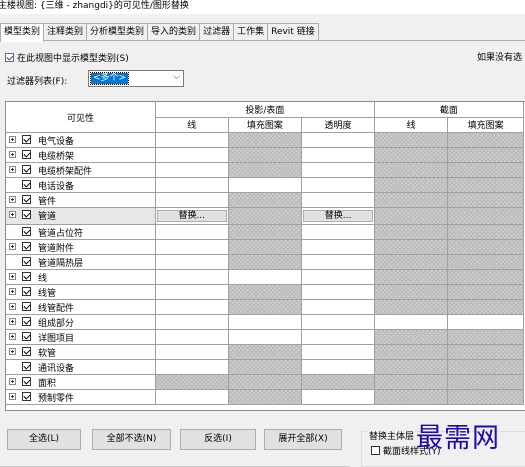 The width and height of the screenshot is (525, 467). Describe the element at coordinates (176, 77) in the screenshot. I see `chevron-down-icon: ⌵` at that location.